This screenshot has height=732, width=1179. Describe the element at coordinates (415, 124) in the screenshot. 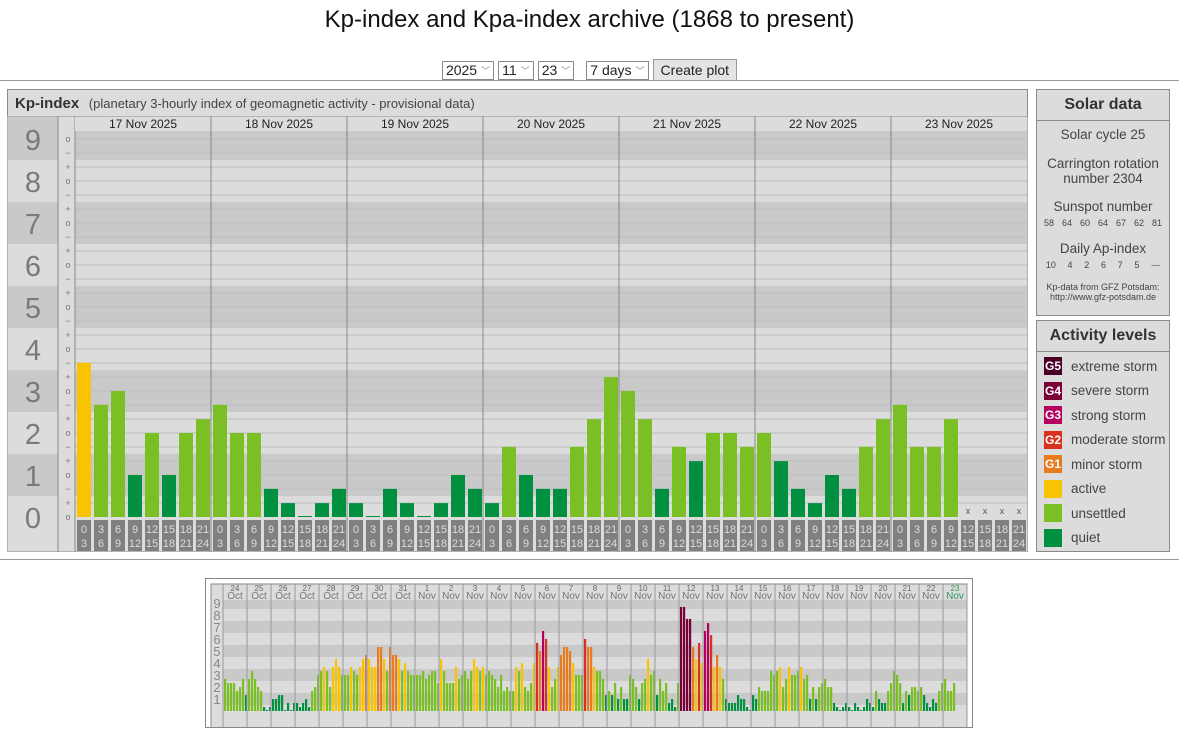

I see `day-label: 19 Nov 2025` at that location.